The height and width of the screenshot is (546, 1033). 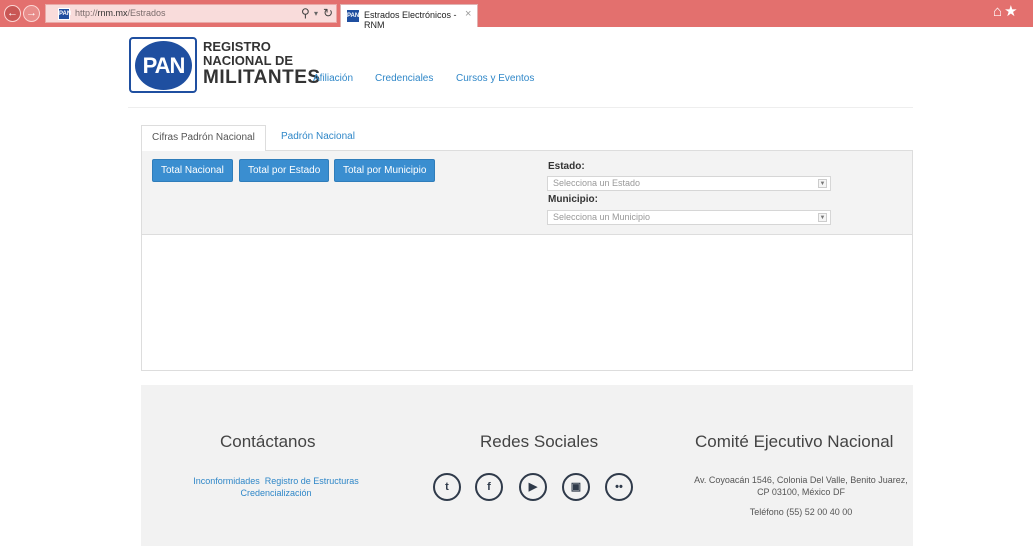 I want to click on total-nacional-button: Total Nacional, so click(x=192, y=170).